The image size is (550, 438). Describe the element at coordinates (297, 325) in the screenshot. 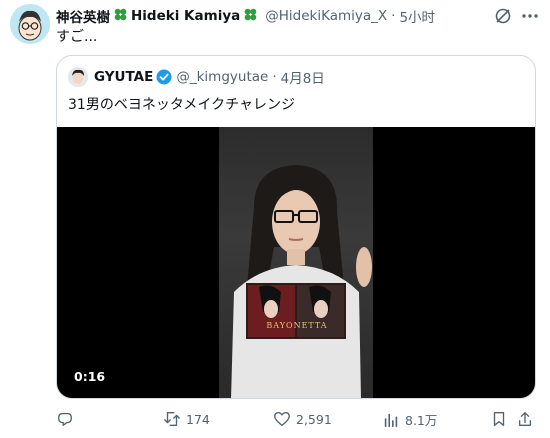

I see `shirt-print-text: BAYONETTA` at that location.